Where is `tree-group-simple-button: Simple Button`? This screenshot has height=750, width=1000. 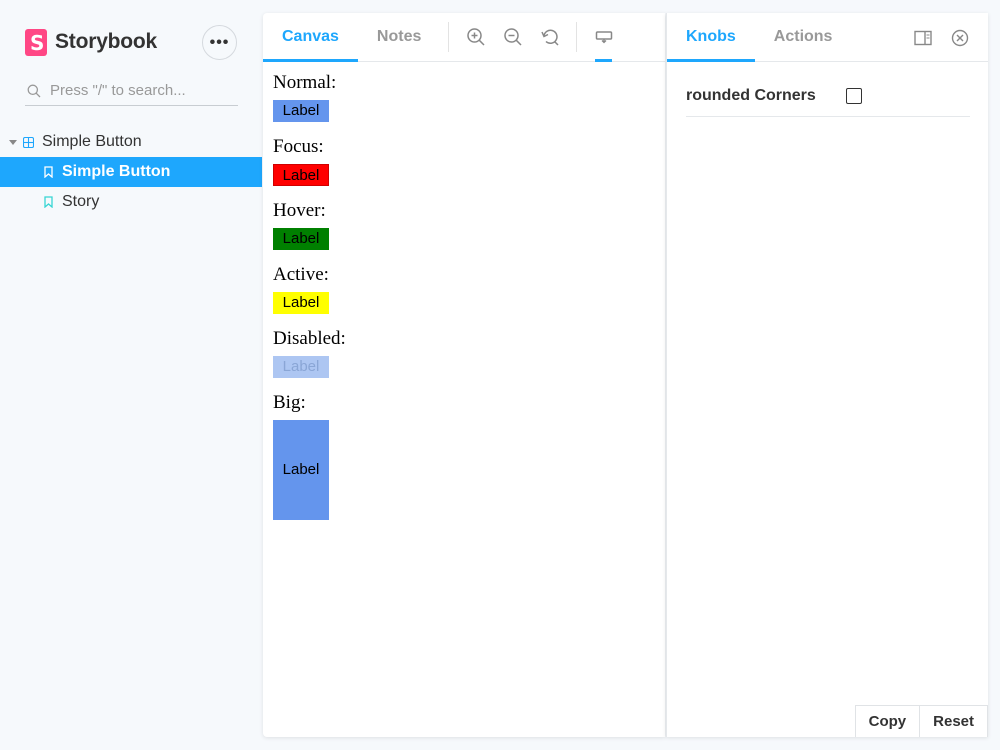 tree-group-simple-button: Simple Button is located at coordinates (131, 142).